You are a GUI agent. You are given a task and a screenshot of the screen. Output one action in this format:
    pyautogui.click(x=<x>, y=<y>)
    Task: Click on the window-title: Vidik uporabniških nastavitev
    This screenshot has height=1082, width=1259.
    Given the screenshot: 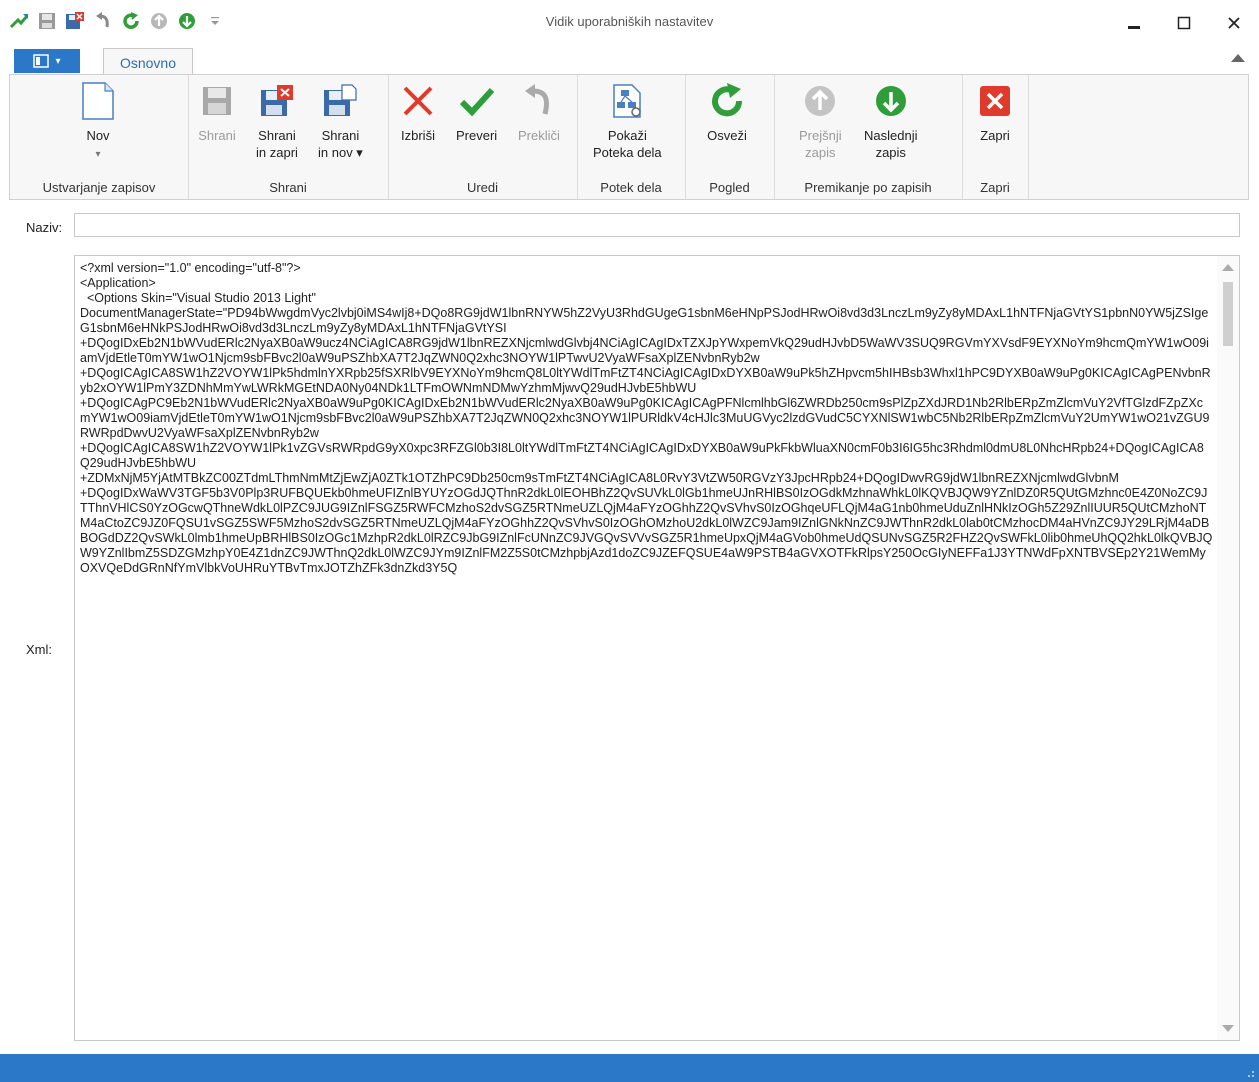 What is the action you would take?
    pyautogui.click(x=629, y=21)
    